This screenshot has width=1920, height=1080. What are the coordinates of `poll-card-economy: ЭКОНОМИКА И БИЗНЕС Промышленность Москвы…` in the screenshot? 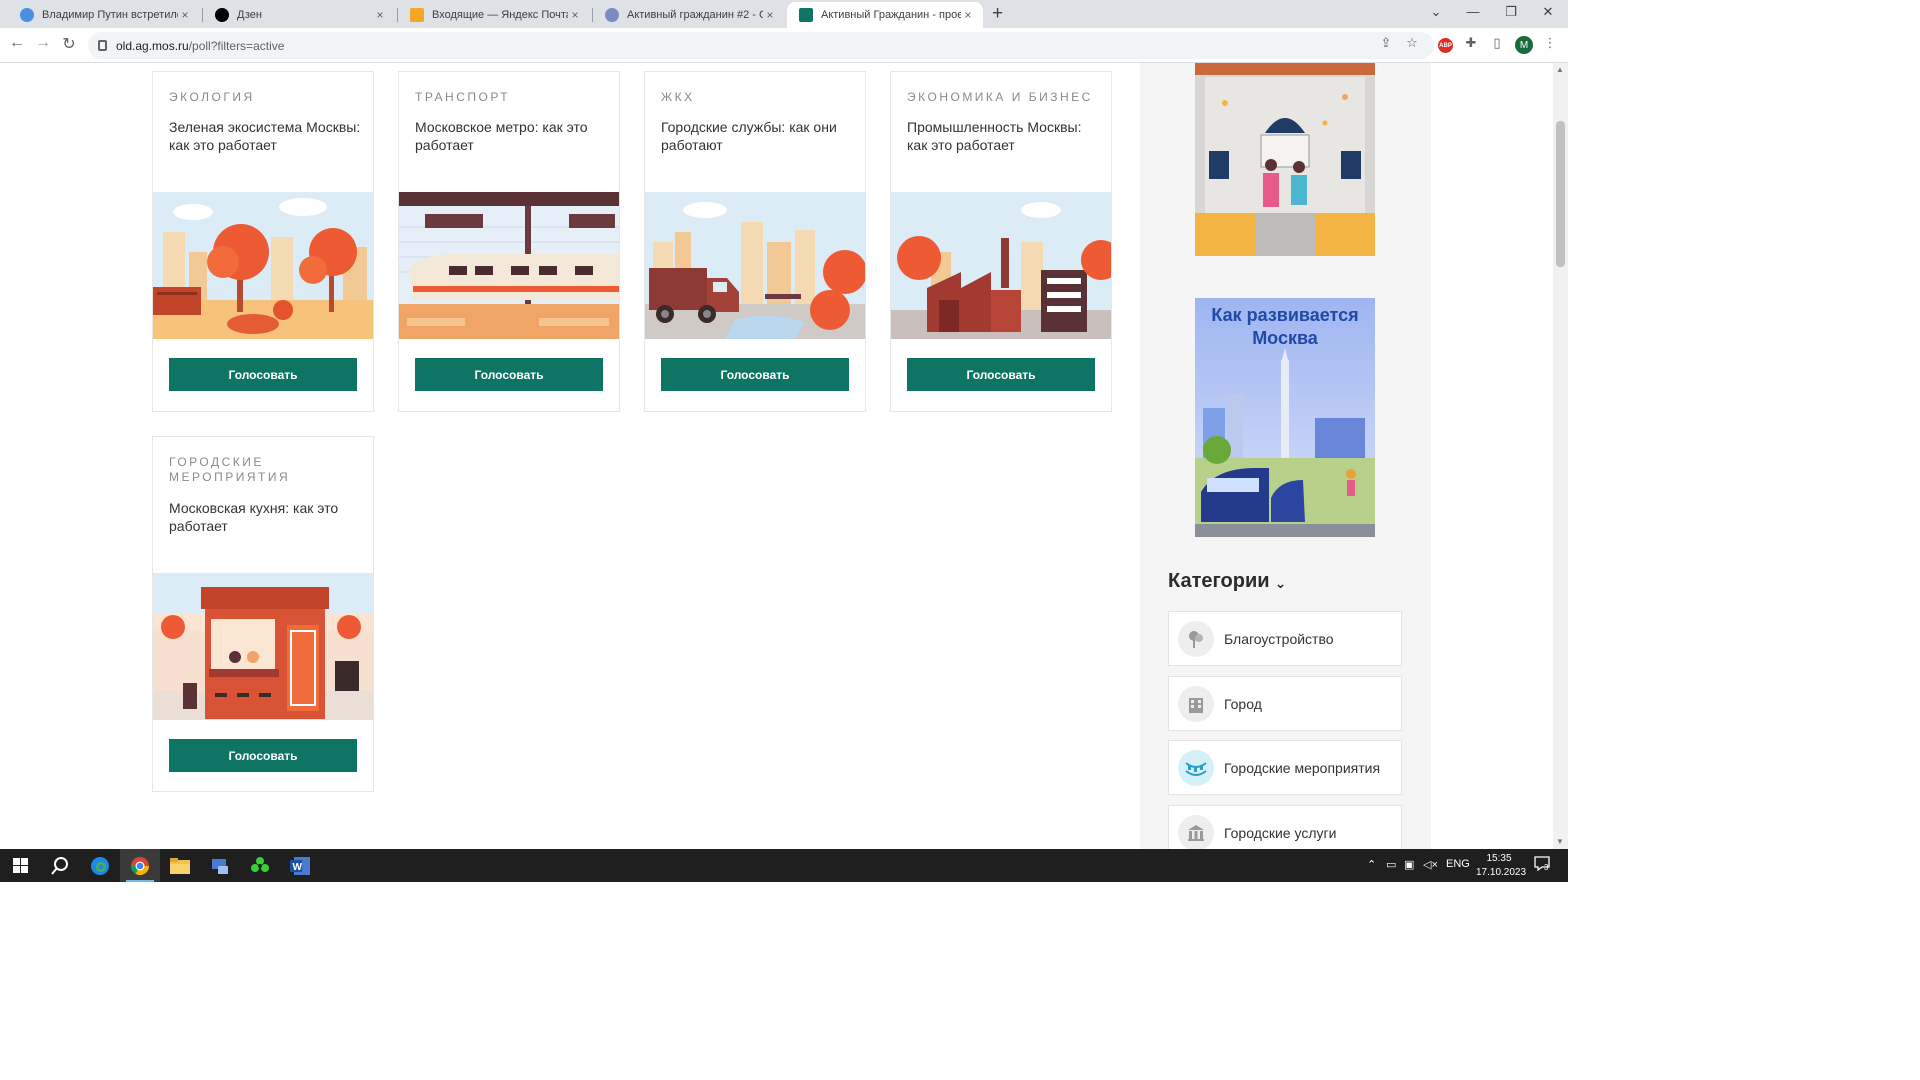 It's located at (1001, 241).